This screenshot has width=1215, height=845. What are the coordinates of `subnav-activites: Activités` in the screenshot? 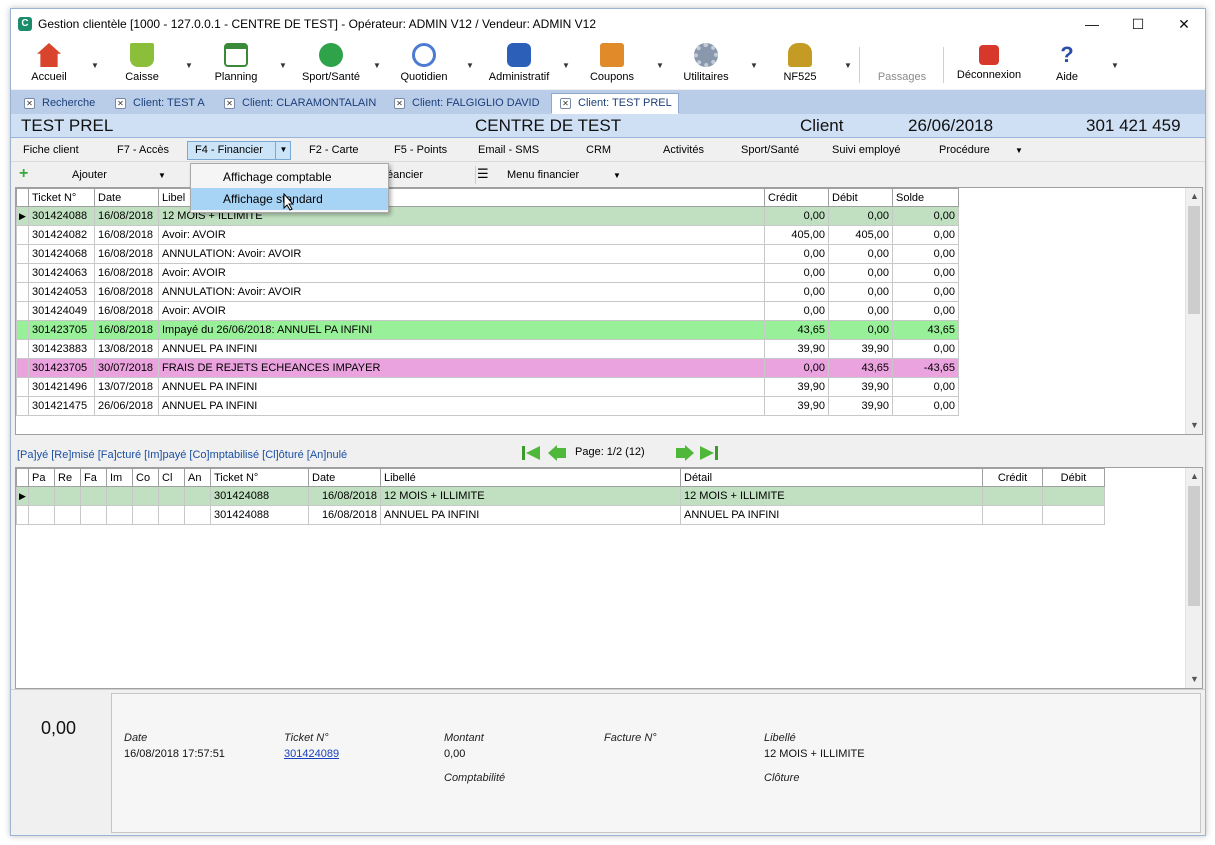 It's located at (683, 150).